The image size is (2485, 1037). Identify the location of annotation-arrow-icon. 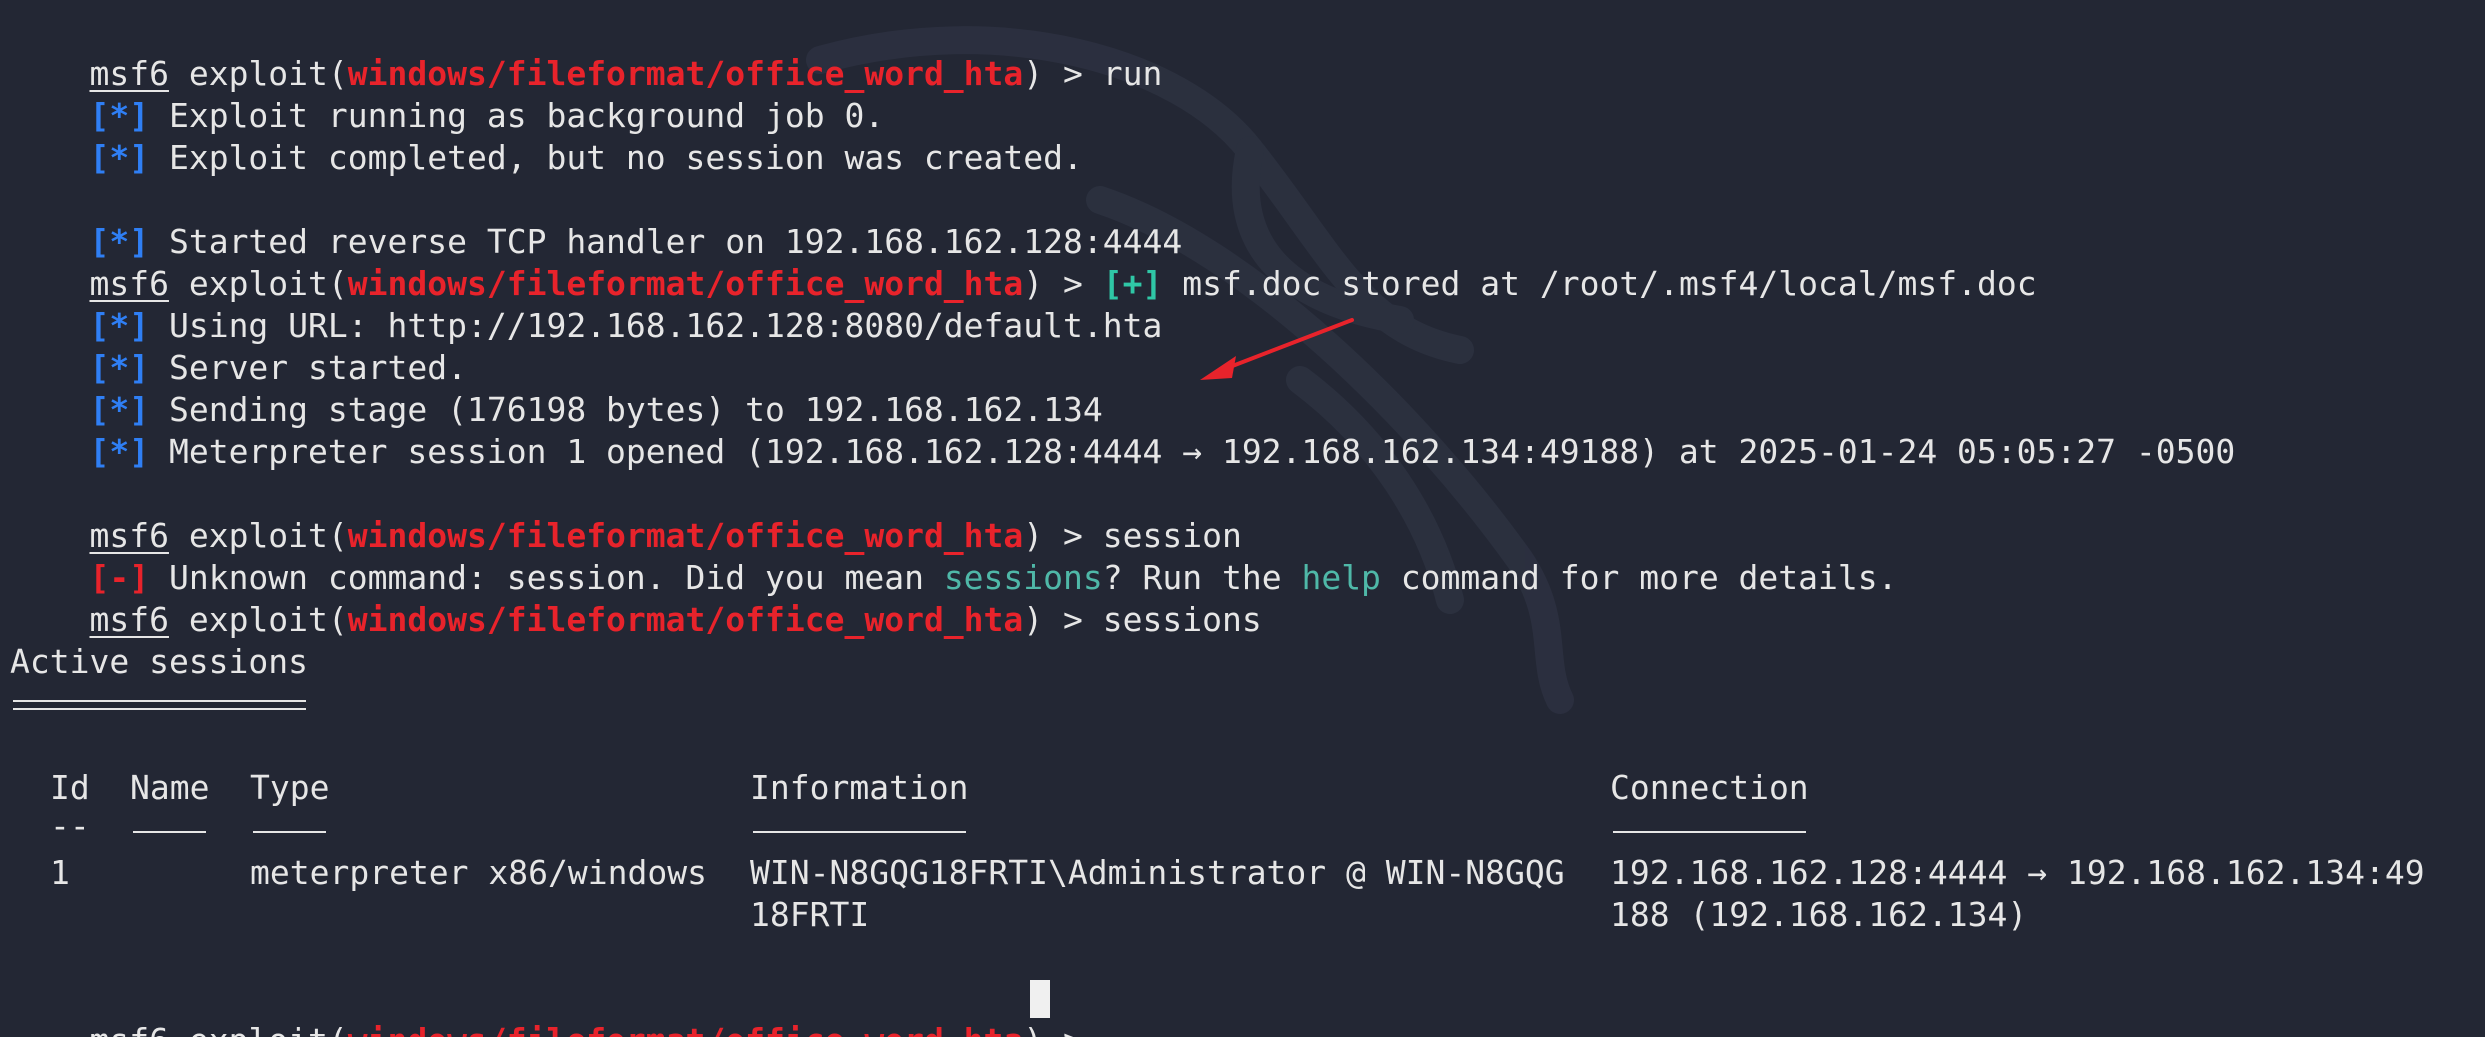
(1277, 349).